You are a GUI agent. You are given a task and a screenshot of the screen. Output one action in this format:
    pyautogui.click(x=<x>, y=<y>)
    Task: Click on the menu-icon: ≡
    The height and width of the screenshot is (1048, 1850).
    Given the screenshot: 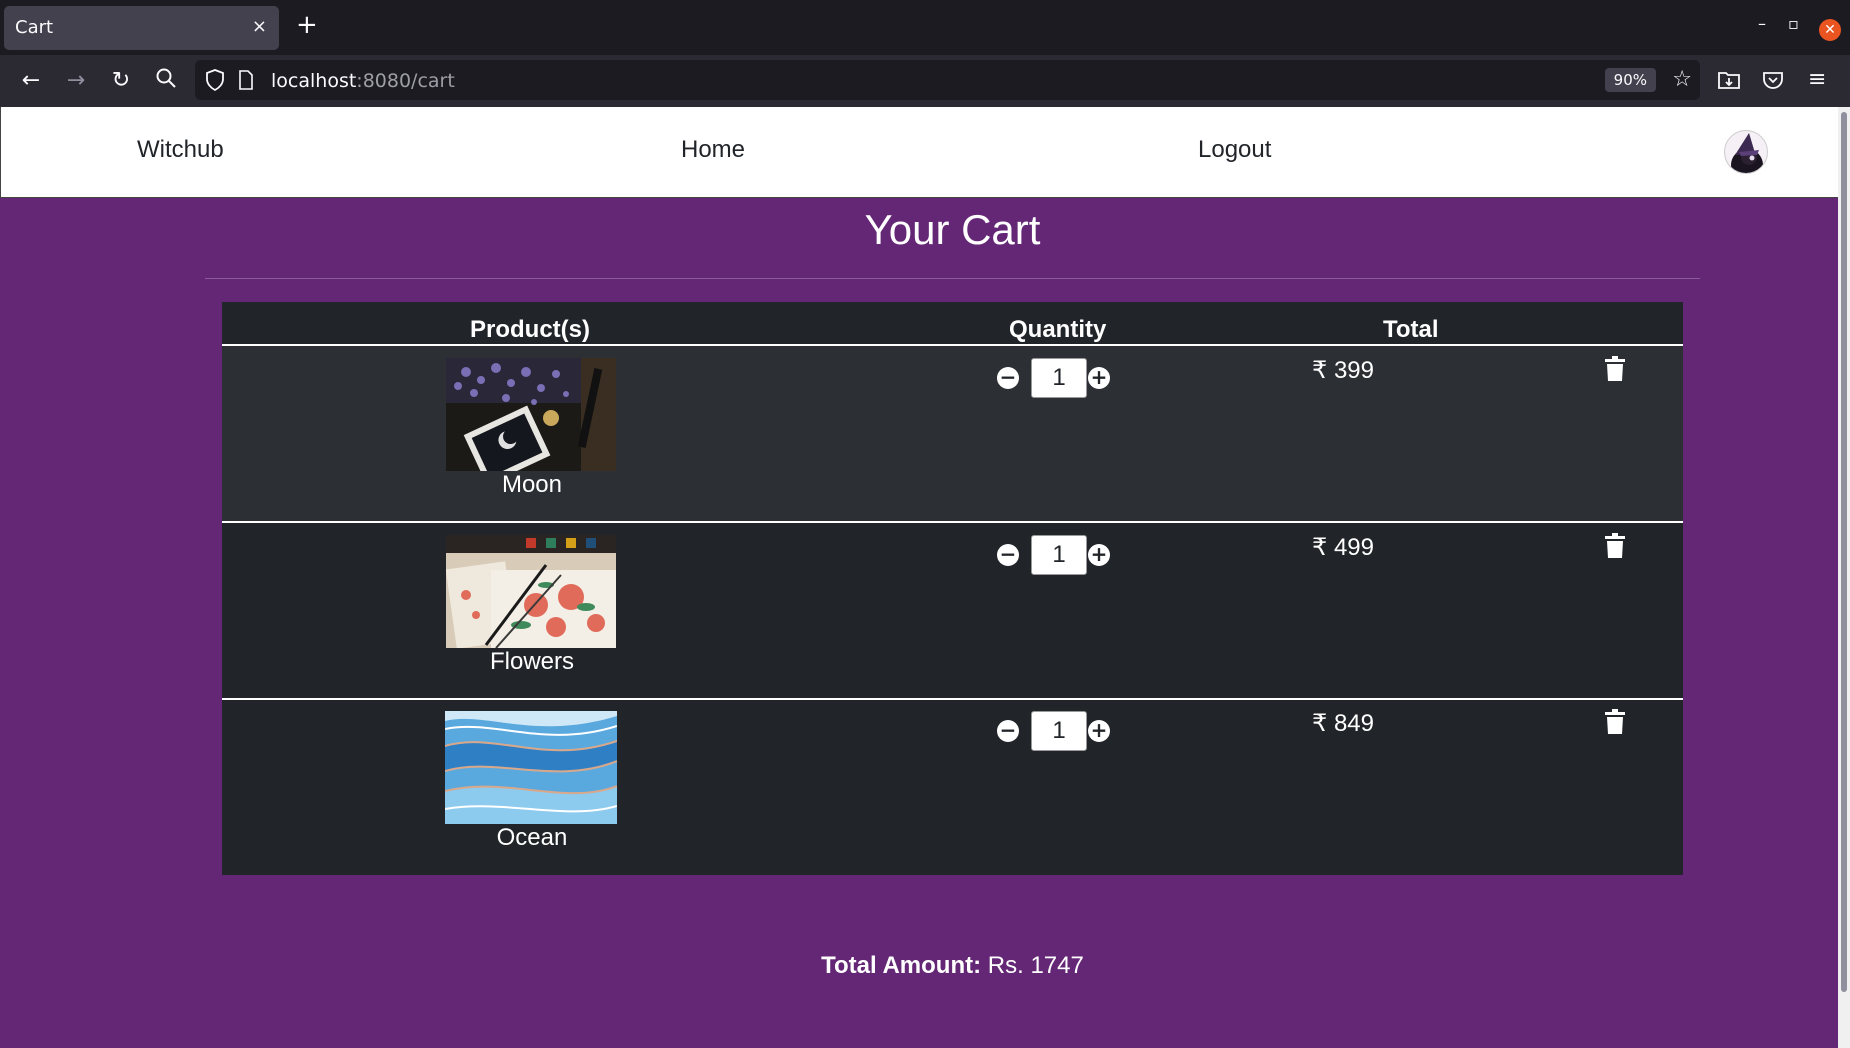 What is the action you would take?
    pyautogui.click(x=1817, y=79)
    